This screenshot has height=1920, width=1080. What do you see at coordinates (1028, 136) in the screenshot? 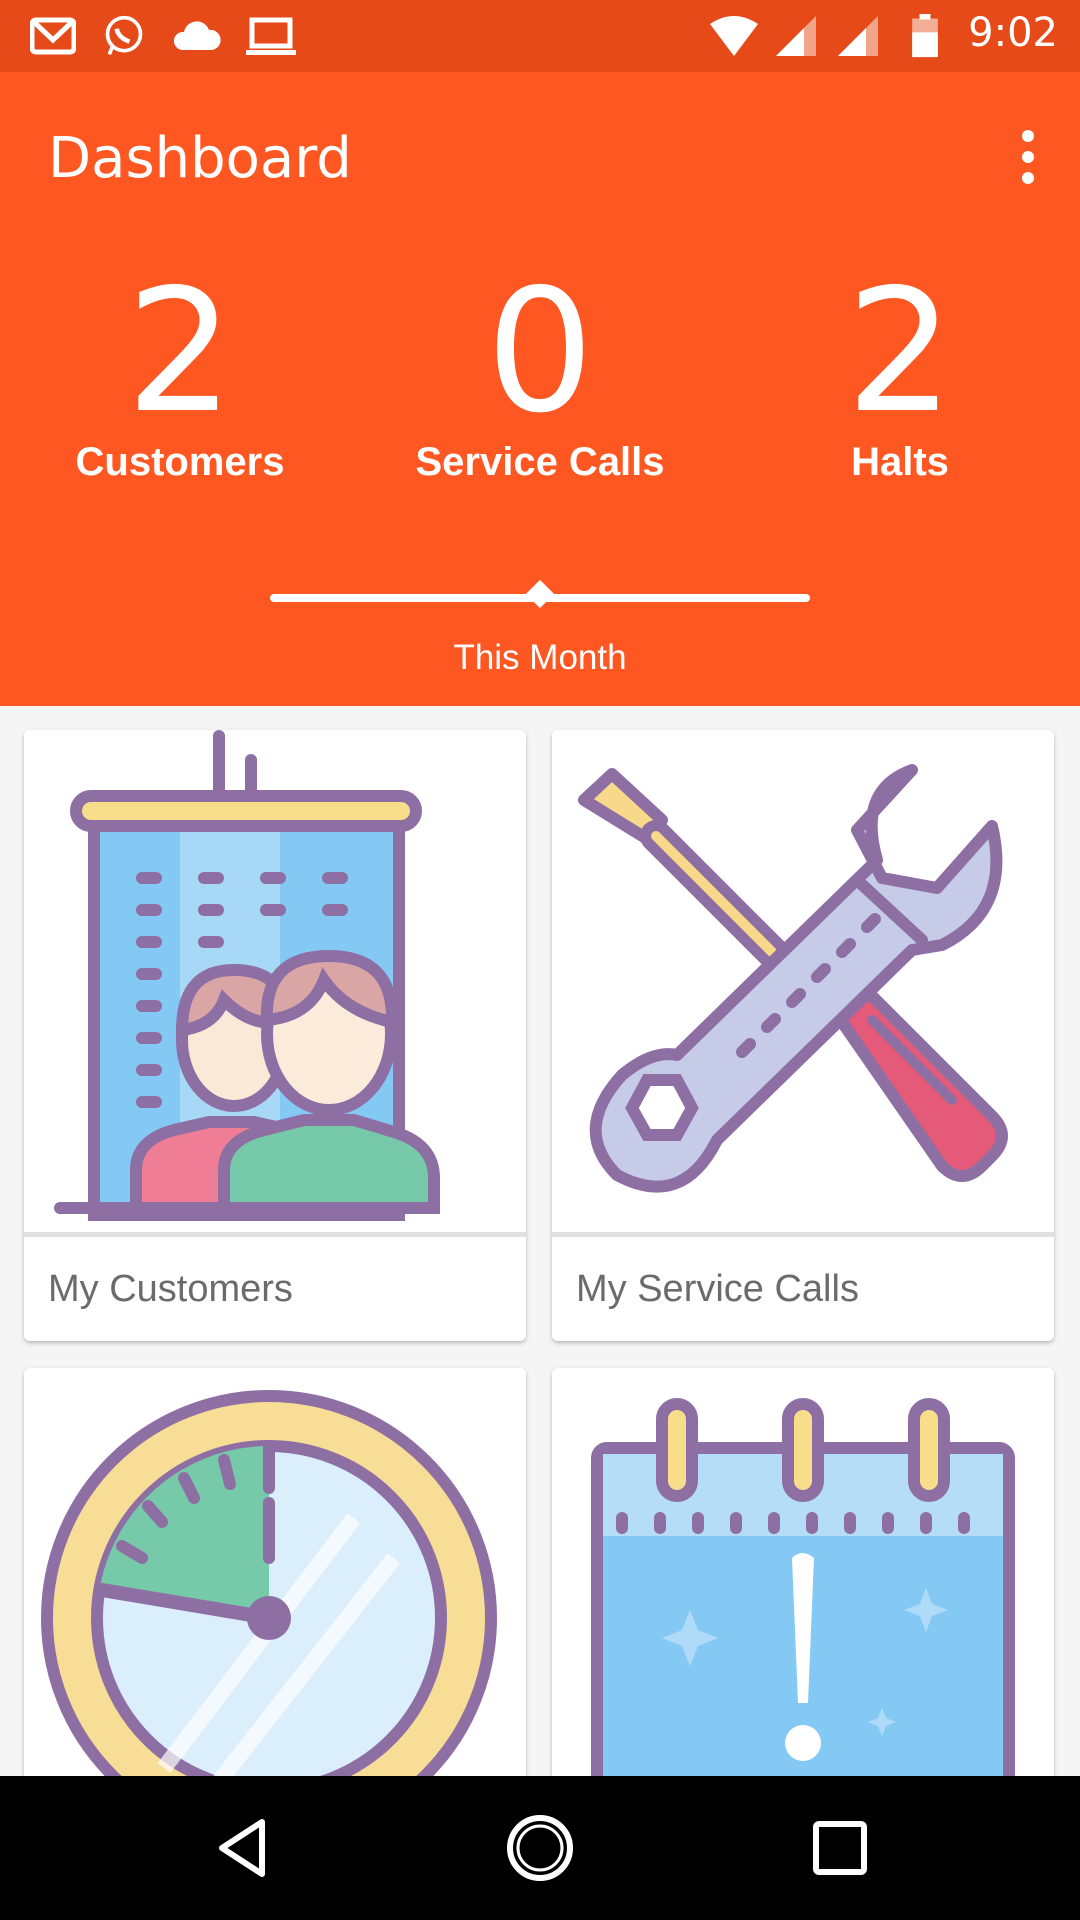
I see `more-vert-icon` at bounding box center [1028, 136].